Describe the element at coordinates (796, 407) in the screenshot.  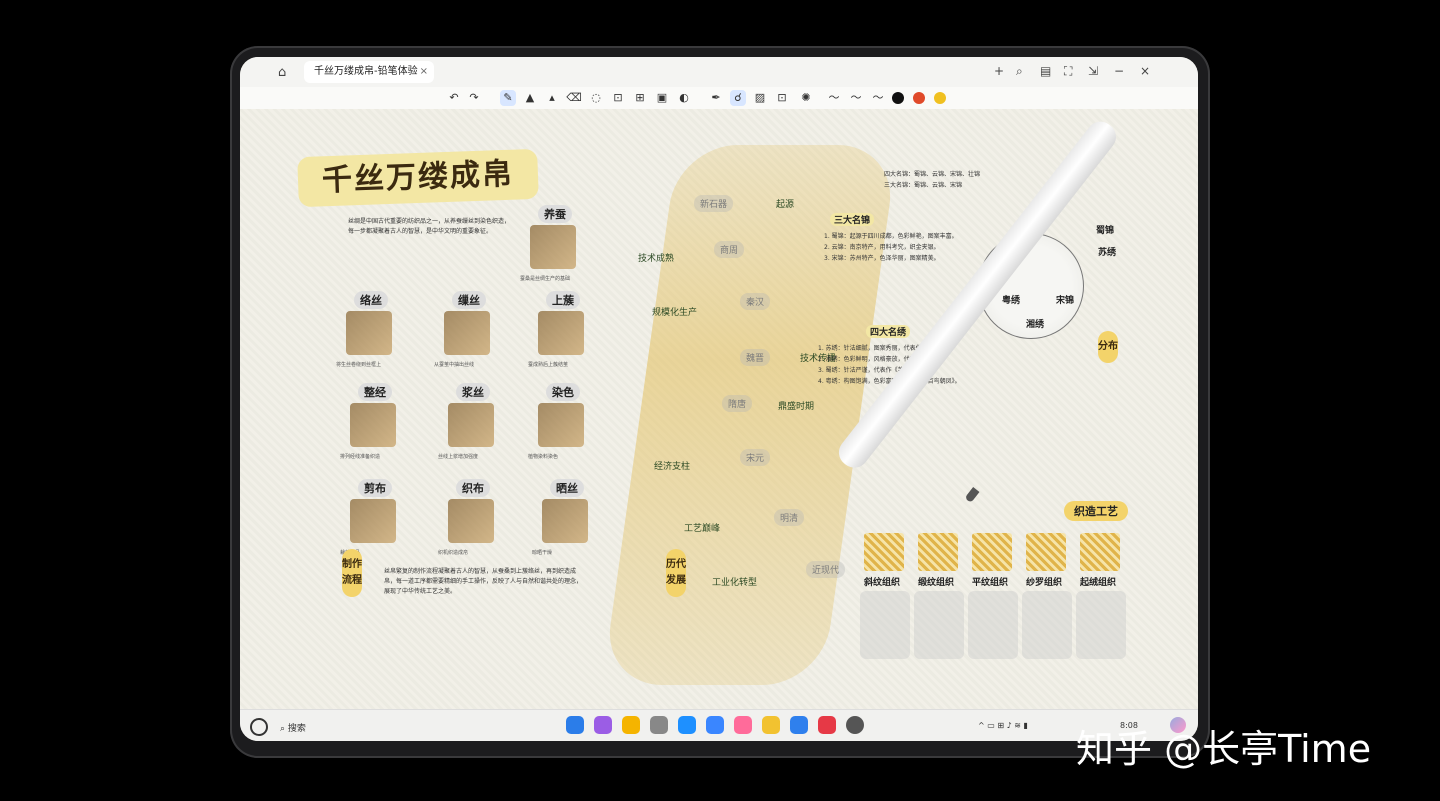
I see `timeline-node: 鼎盛时期` at that location.